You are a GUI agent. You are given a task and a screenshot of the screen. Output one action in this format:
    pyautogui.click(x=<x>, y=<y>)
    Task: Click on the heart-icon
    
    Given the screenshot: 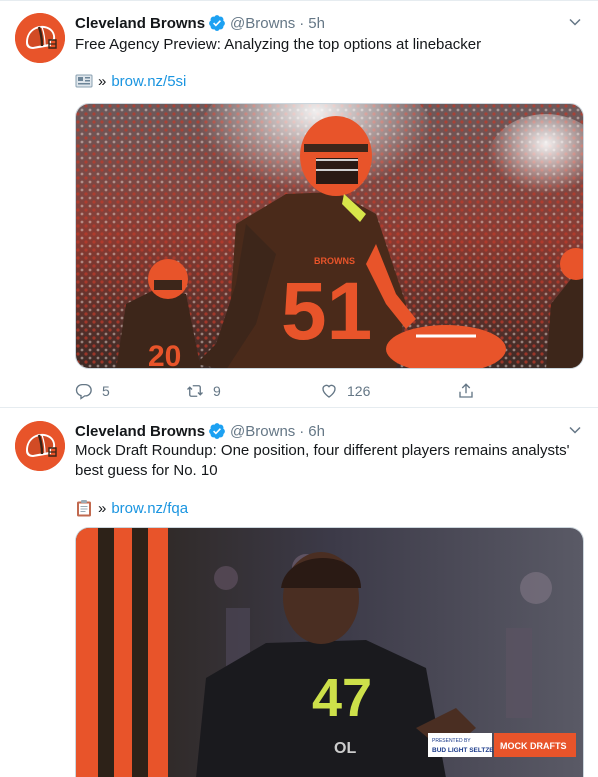 What is the action you would take?
    pyautogui.click(x=329, y=391)
    